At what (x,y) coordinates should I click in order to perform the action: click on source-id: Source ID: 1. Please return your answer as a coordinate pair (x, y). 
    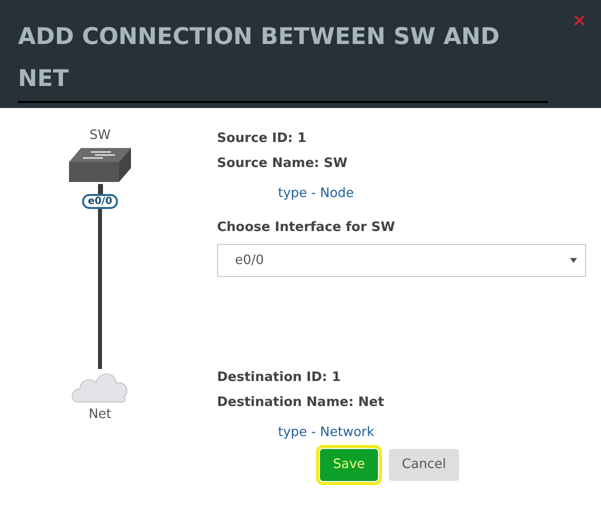
    Looking at the image, I should click on (262, 139).